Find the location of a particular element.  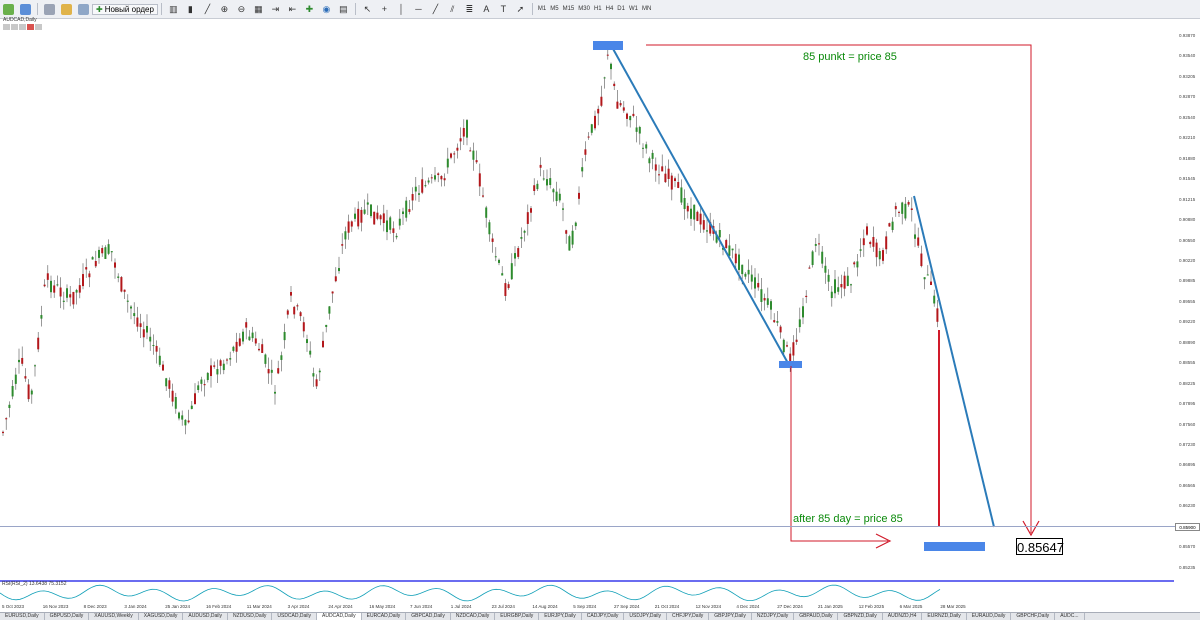

line-chart-icon: ╱ is located at coordinates (207, 9).